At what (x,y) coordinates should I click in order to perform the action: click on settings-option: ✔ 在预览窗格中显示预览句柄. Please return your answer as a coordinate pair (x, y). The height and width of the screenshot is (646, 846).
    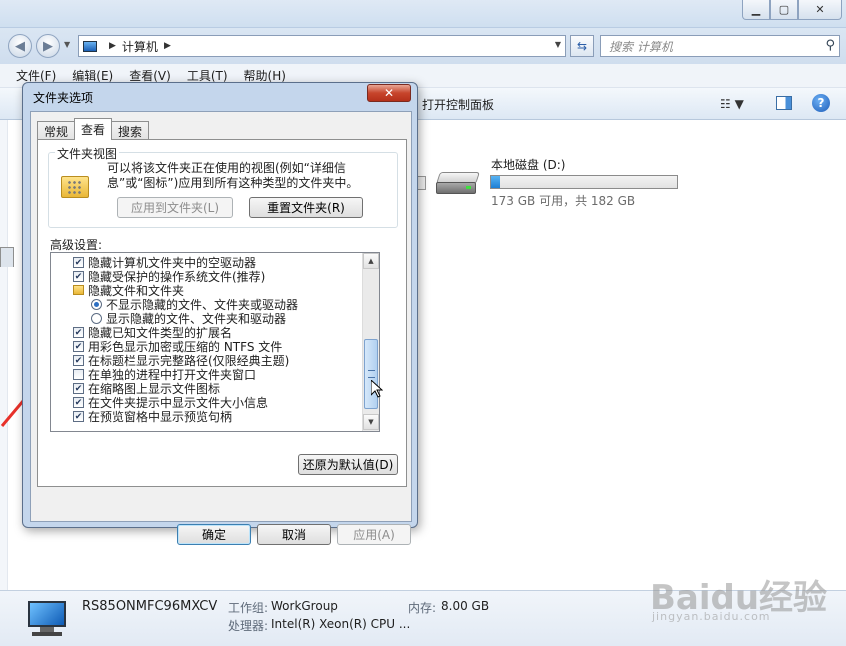
    Looking at the image, I should click on (153, 416).